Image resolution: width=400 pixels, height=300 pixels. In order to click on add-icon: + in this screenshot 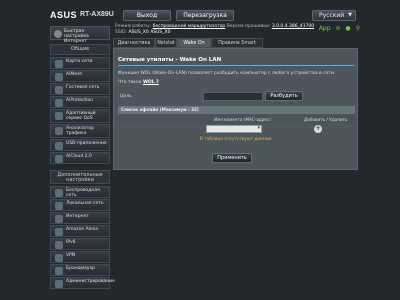, I will do `click(318, 129)`.